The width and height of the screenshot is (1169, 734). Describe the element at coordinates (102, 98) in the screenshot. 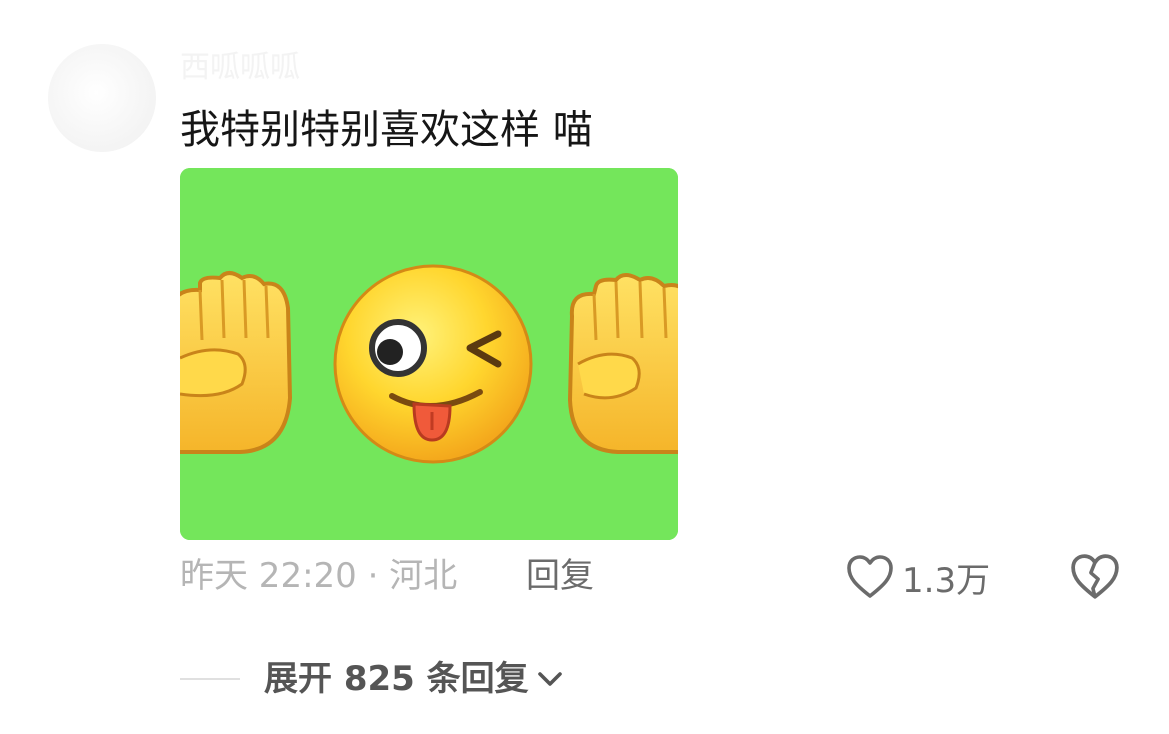

I see `avatar` at that location.